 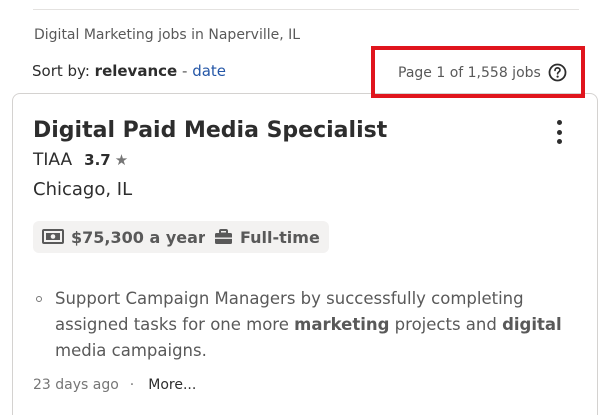 I want to click on job-location: Chicago, IL, so click(x=83, y=189).